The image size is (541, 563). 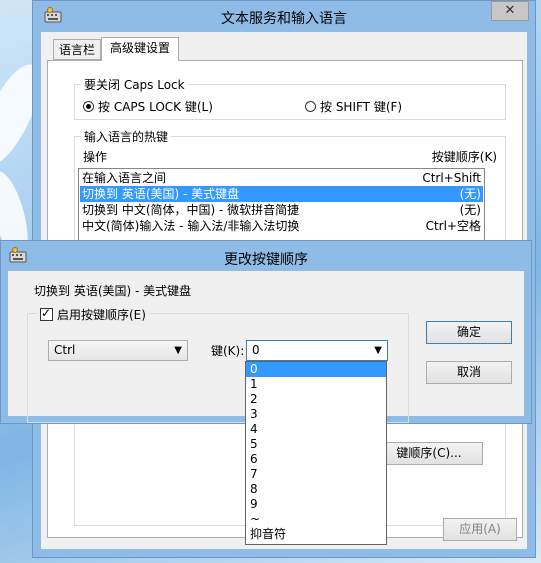 What do you see at coordinates (228, 351) in the screenshot?
I see `key-label: 键(K):` at bounding box center [228, 351].